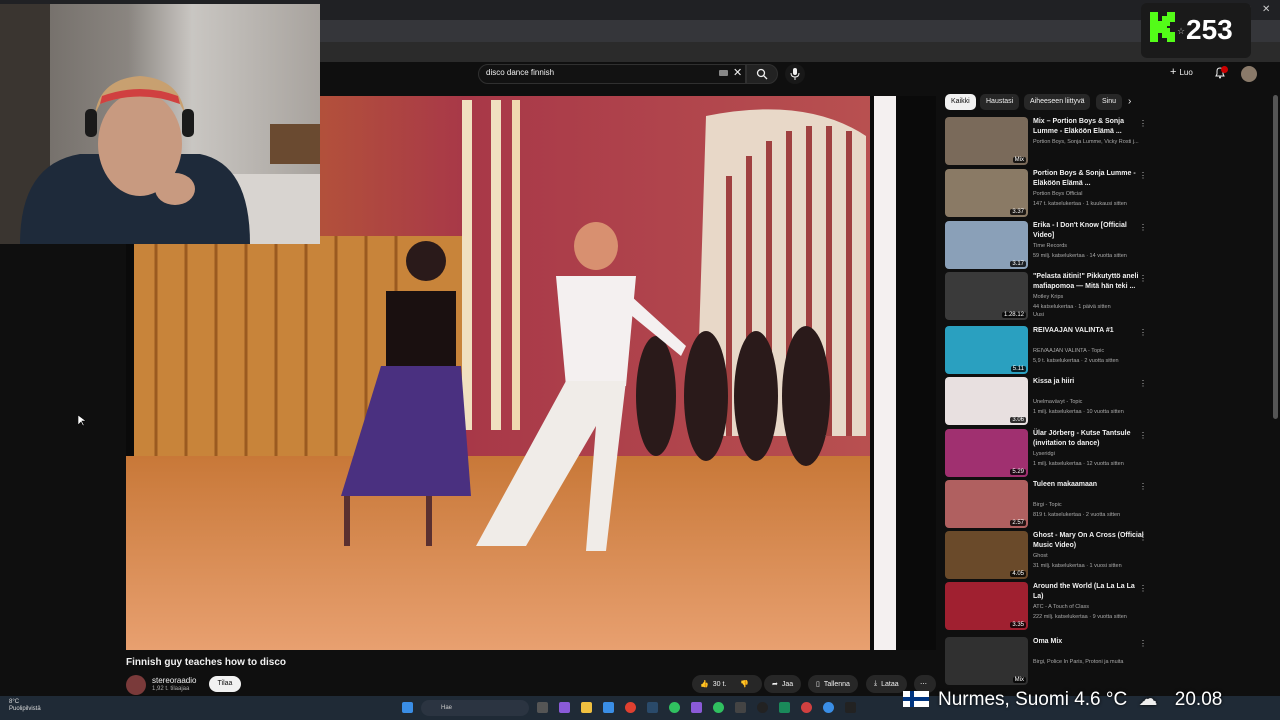 Image resolution: width=1280 pixels, height=720 pixels. What do you see at coordinates (986, 453) in the screenshot?
I see `recommendation-thumbnail: 5.29` at bounding box center [986, 453].